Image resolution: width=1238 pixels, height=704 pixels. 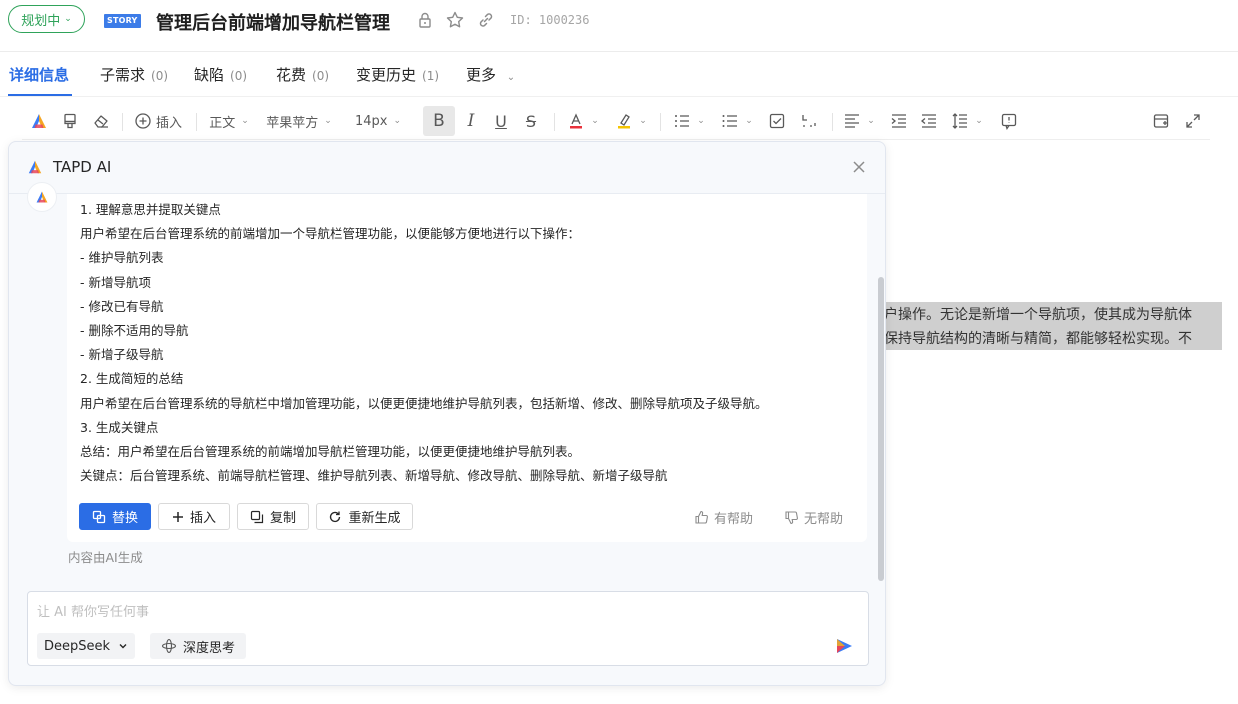 I want to click on response-line: - 新增子级导航, so click(x=122, y=355).